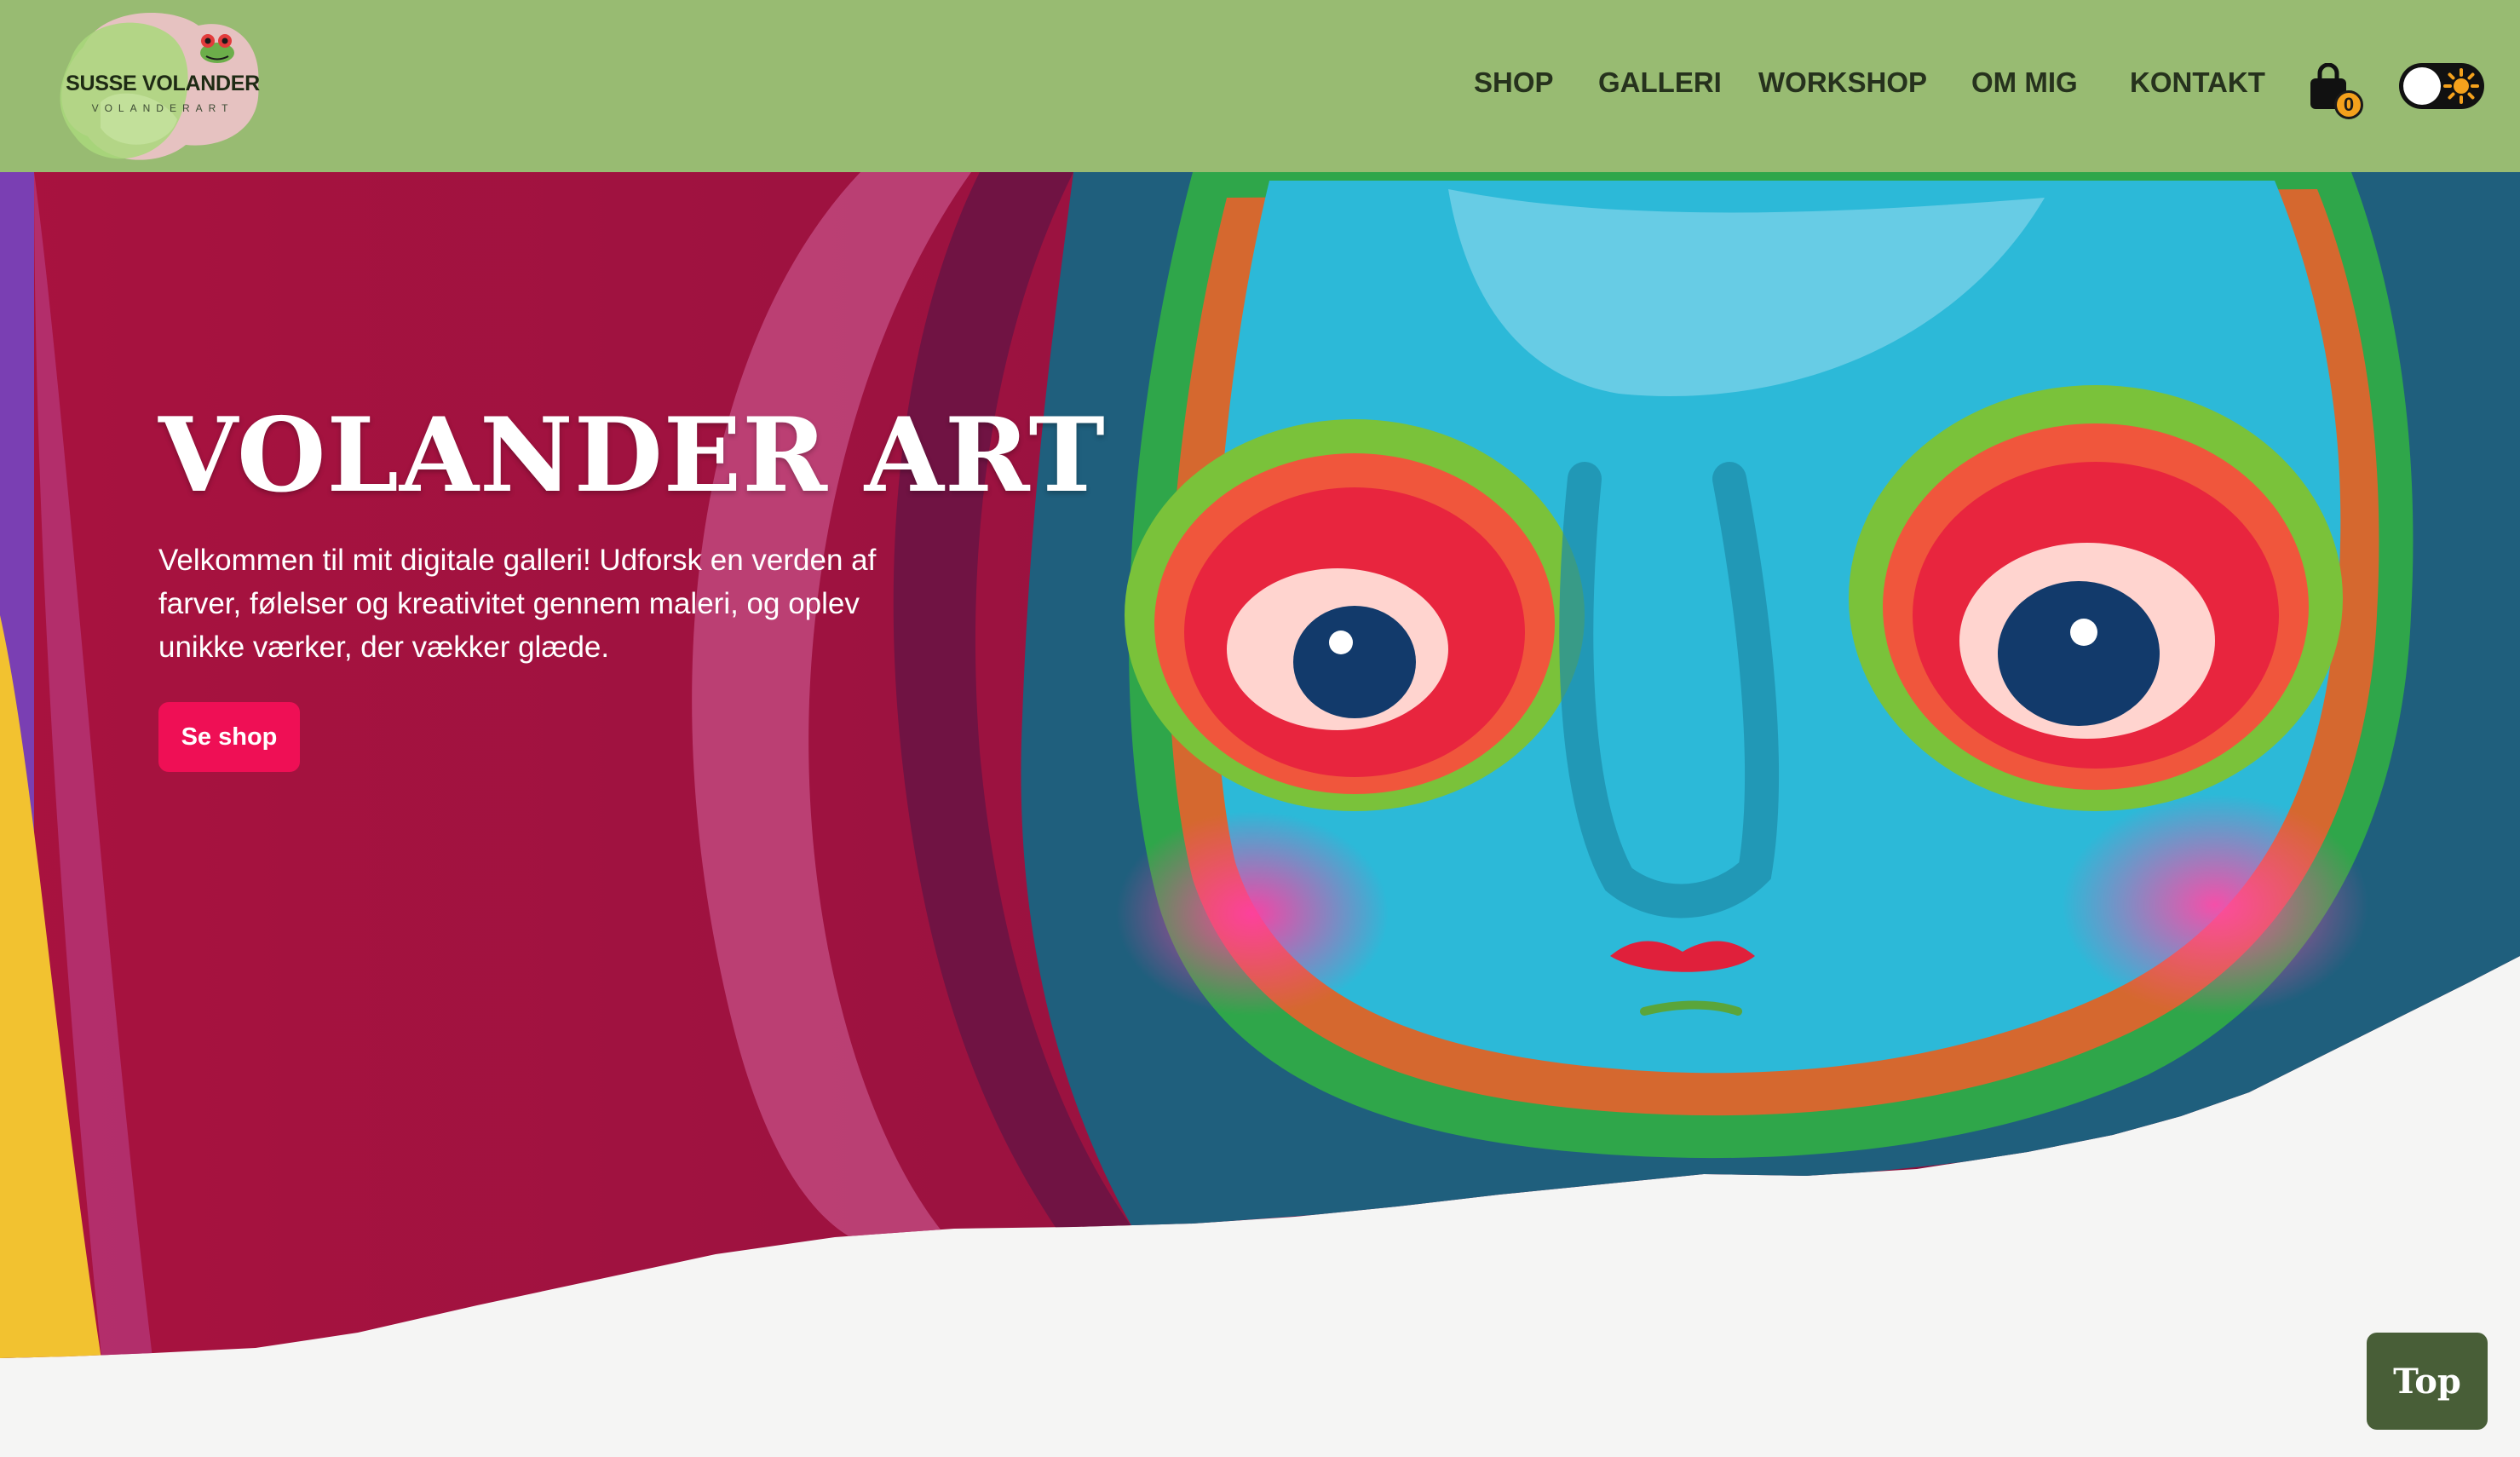  What do you see at coordinates (2348, 104) in the screenshot?
I see `cart-count-badge: 0` at bounding box center [2348, 104].